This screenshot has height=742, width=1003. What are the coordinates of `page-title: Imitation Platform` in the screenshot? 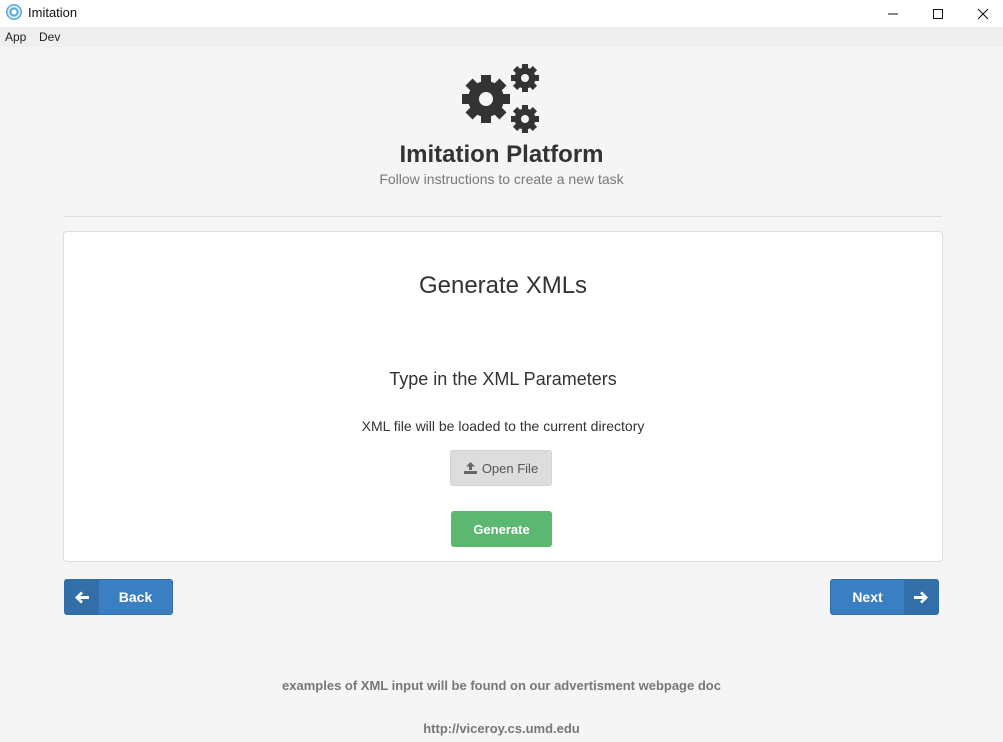 It's located at (501, 154).